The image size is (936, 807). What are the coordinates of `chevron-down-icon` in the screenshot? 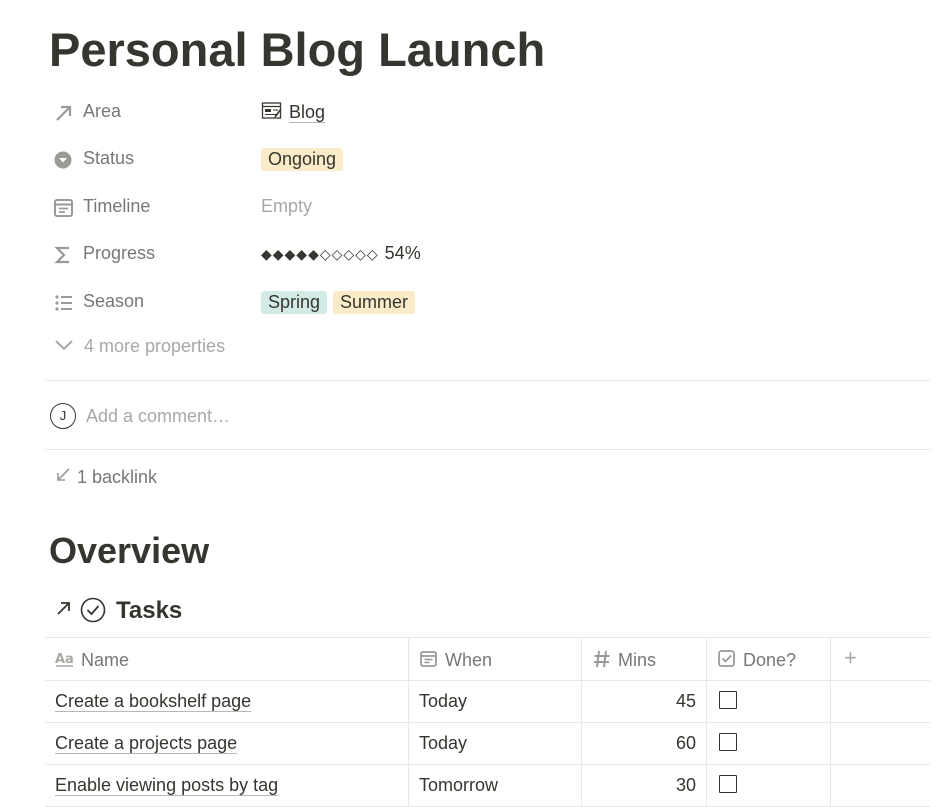 It's located at (65, 346).